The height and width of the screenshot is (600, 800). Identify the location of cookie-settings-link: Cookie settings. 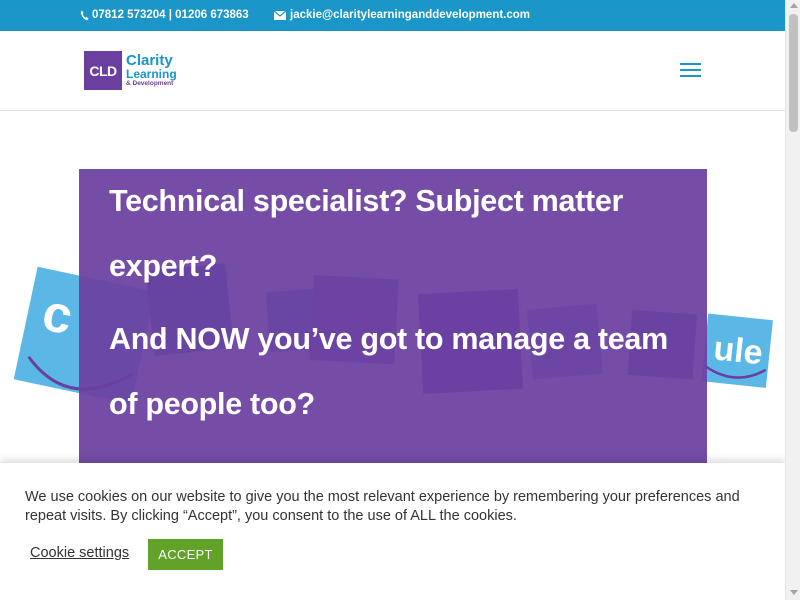
(79, 553).